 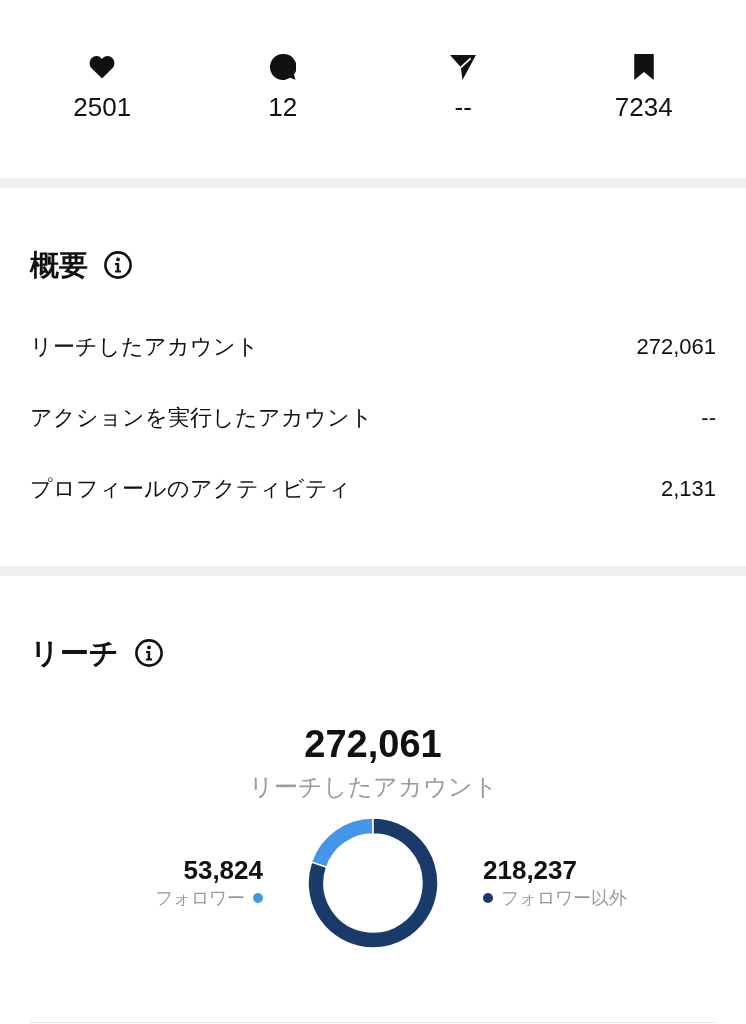 What do you see at coordinates (564, 898) in the screenshot?
I see `legend-label: フォロワー以外` at bounding box center [564, 898].